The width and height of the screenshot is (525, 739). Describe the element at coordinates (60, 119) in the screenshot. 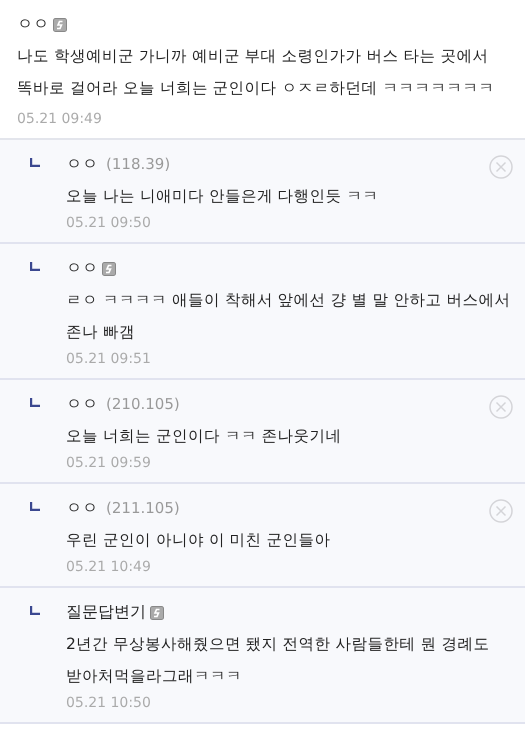

I see `timestamp: 05.21 09:49` at that location.